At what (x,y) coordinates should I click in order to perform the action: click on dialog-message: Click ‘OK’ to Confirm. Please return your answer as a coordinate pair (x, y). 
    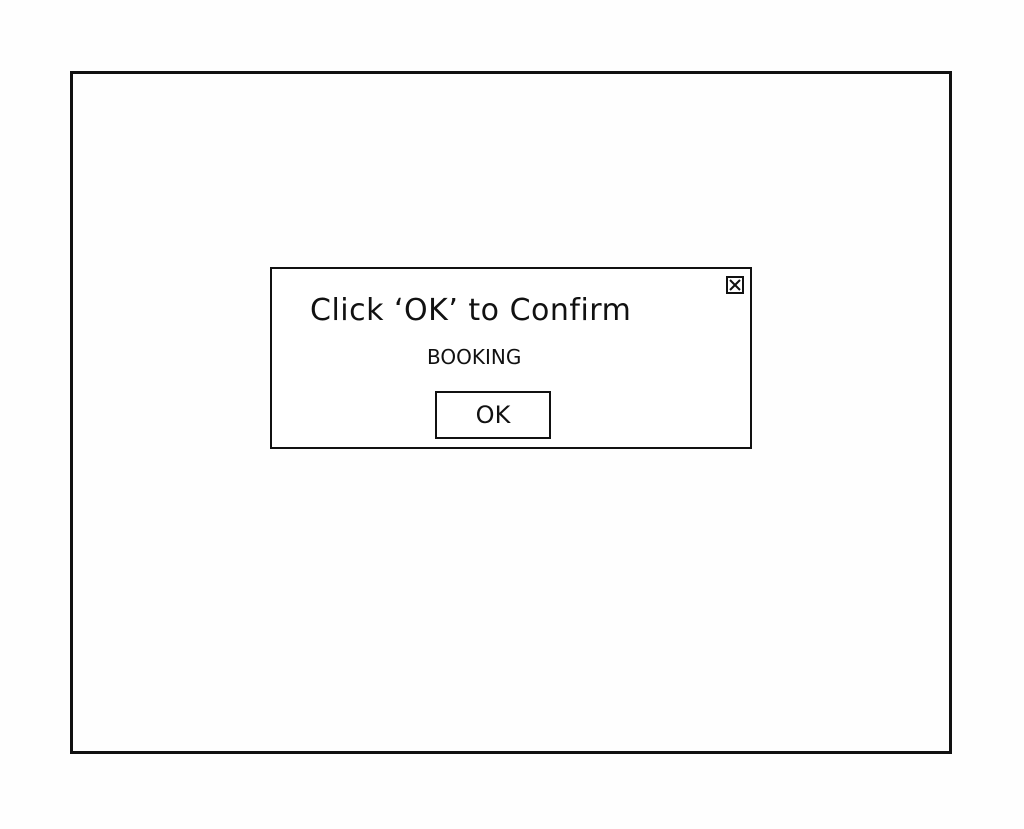
    Looking at the image, I should click on (471, 310).